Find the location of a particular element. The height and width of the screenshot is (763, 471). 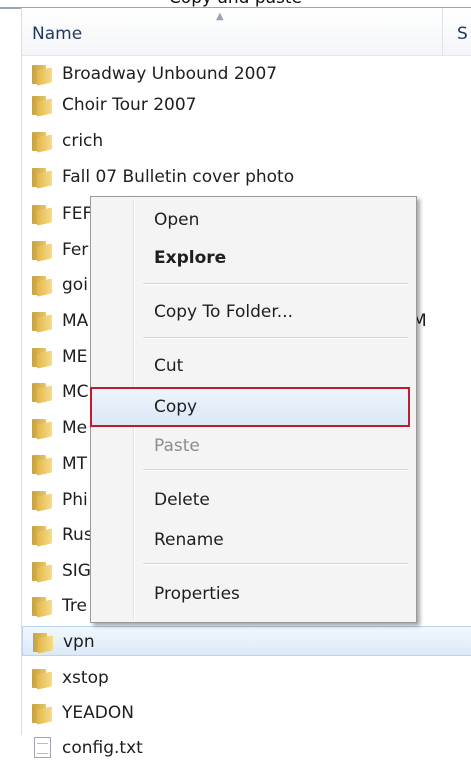

item-name: MC is located at coordinates (75, 392).